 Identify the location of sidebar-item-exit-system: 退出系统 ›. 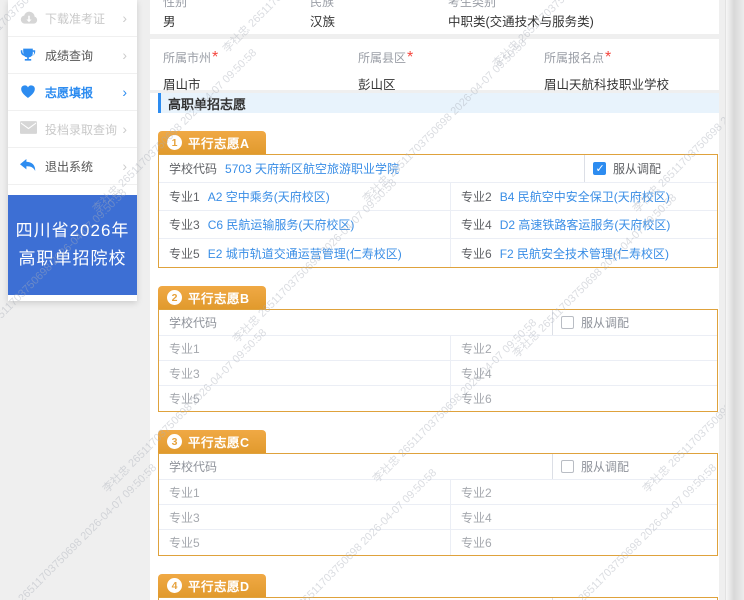
(72, 166).